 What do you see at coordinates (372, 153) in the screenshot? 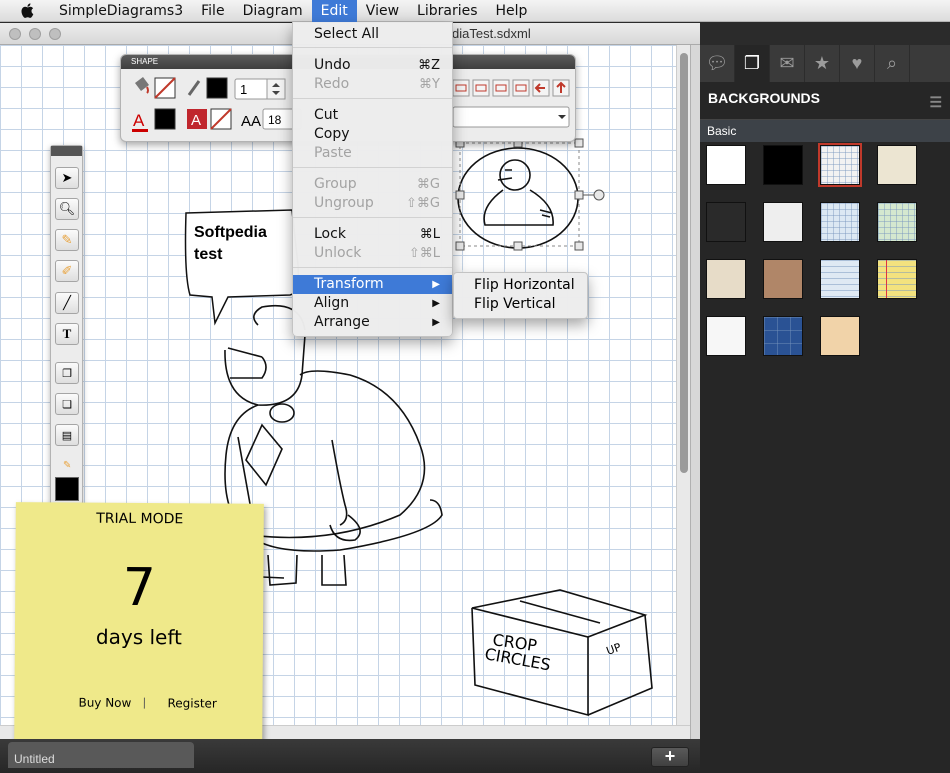
I see `edit-menu-item-paste: Paste` at bounding box center [372, 153].